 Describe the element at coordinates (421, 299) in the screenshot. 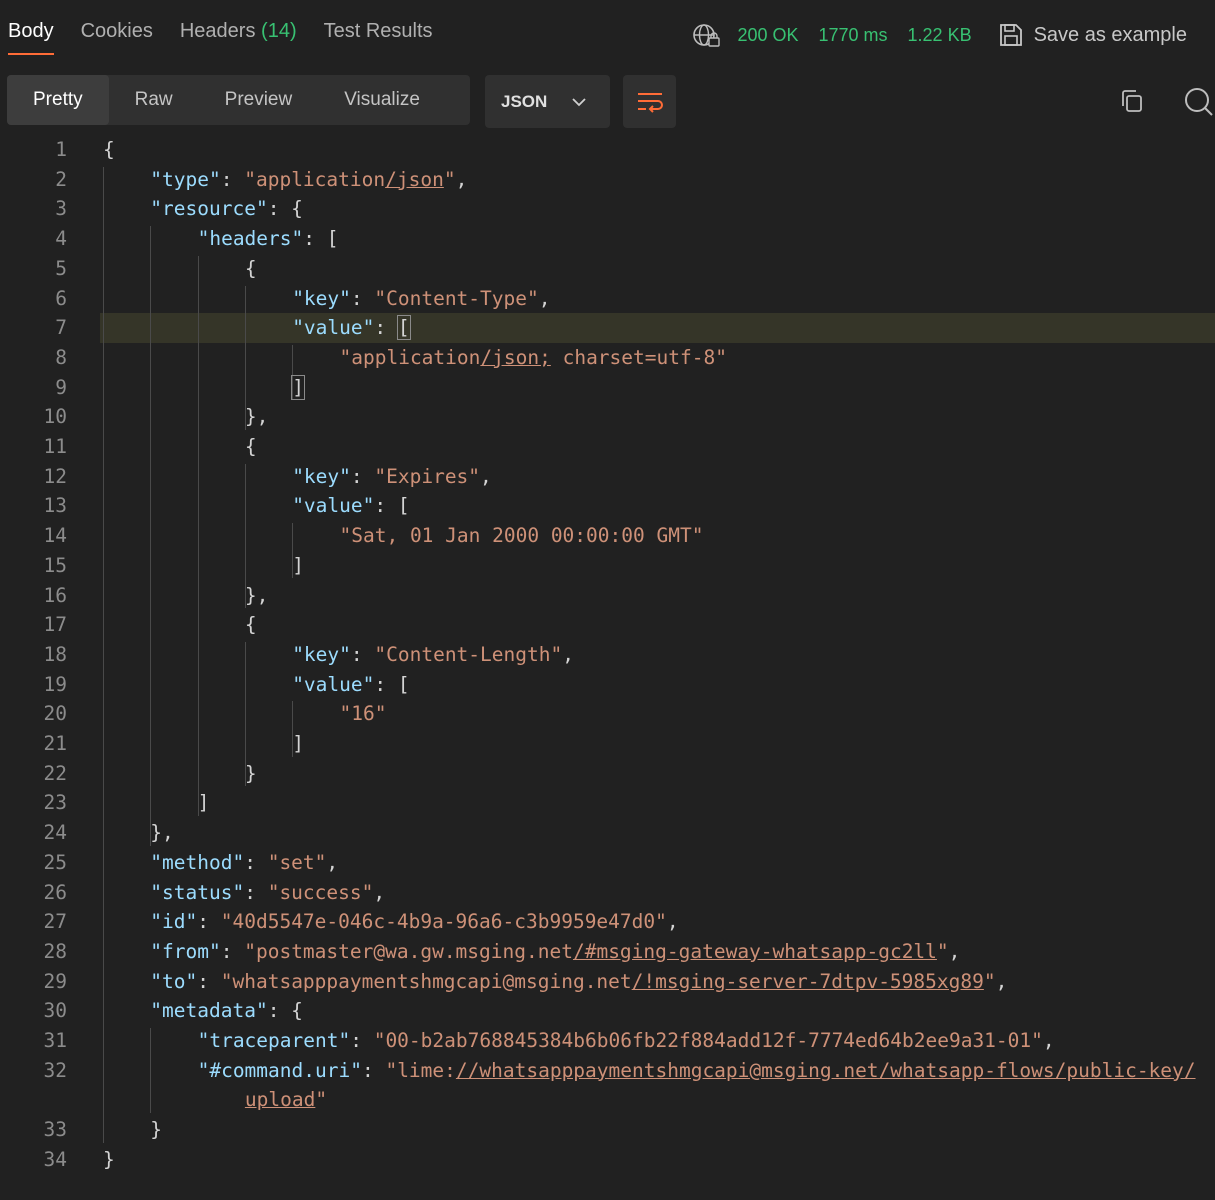

I see `code-line: "key": "Content-Type",` at that location.